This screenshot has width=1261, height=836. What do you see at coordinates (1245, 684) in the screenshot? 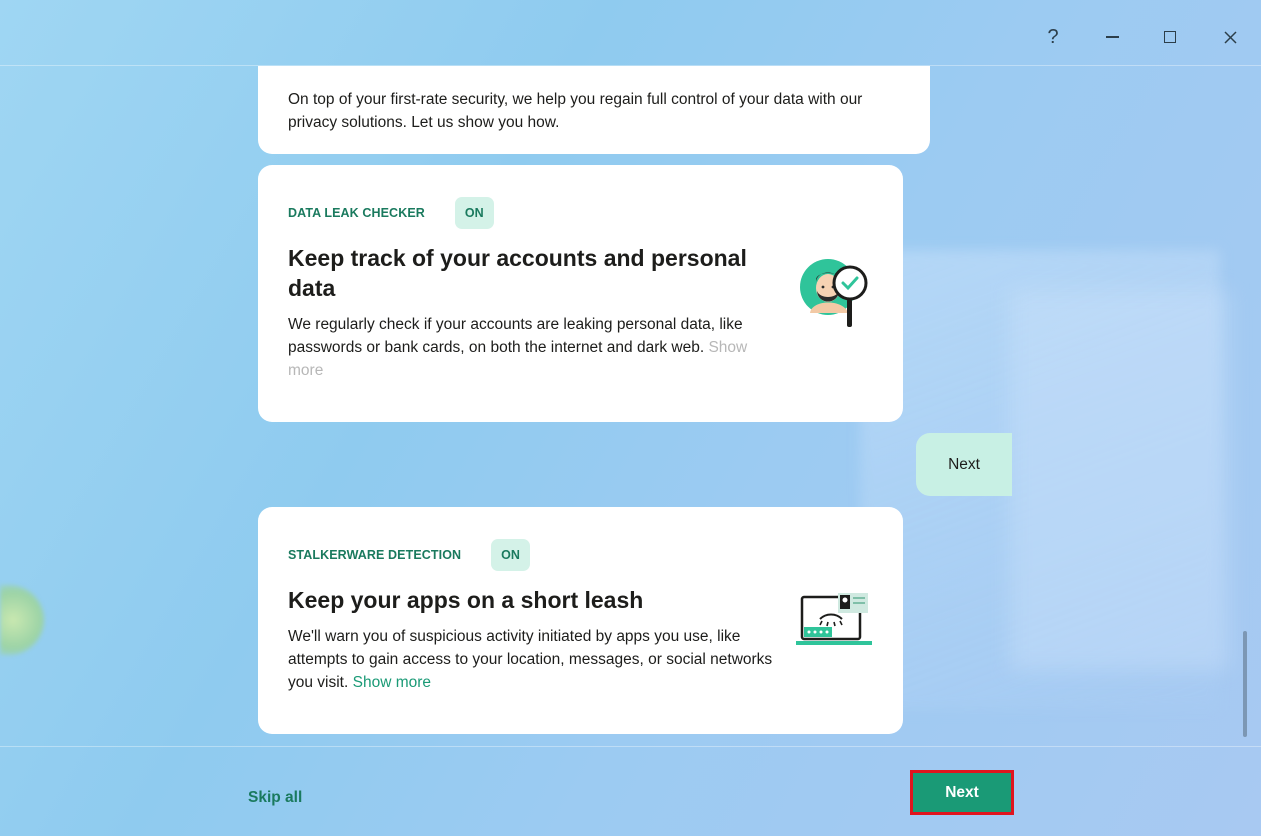
I see `scrollbar-thumb` at bounding box center [1245, 684].